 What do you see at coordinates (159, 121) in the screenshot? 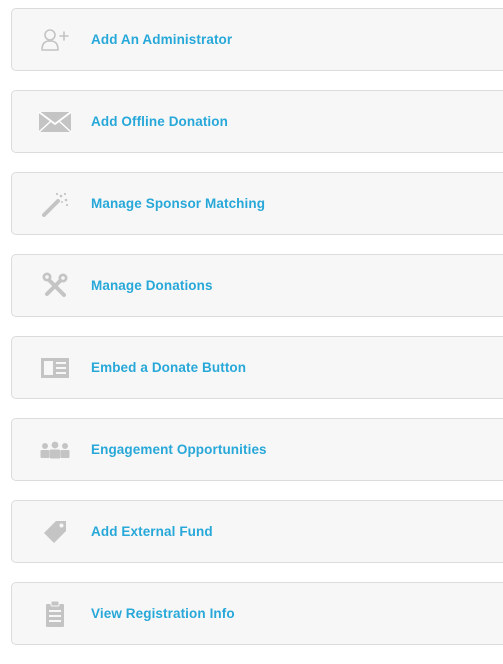
I see `add-offline-donation-label: Add Offline Donation` at bounding box center [159, 121].